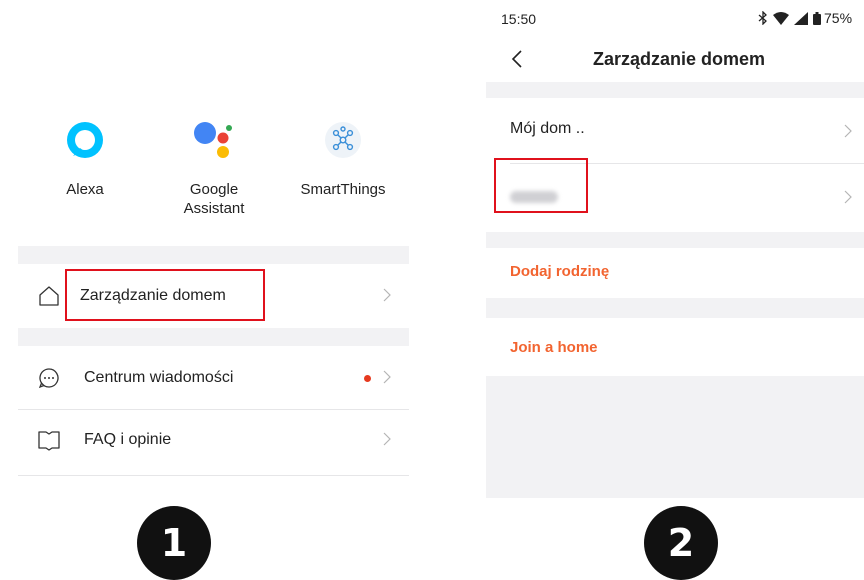 This screenshot has height=580, width=864. I want to click on add-family-button: Dodaj rodzinę, so click(675, 273).